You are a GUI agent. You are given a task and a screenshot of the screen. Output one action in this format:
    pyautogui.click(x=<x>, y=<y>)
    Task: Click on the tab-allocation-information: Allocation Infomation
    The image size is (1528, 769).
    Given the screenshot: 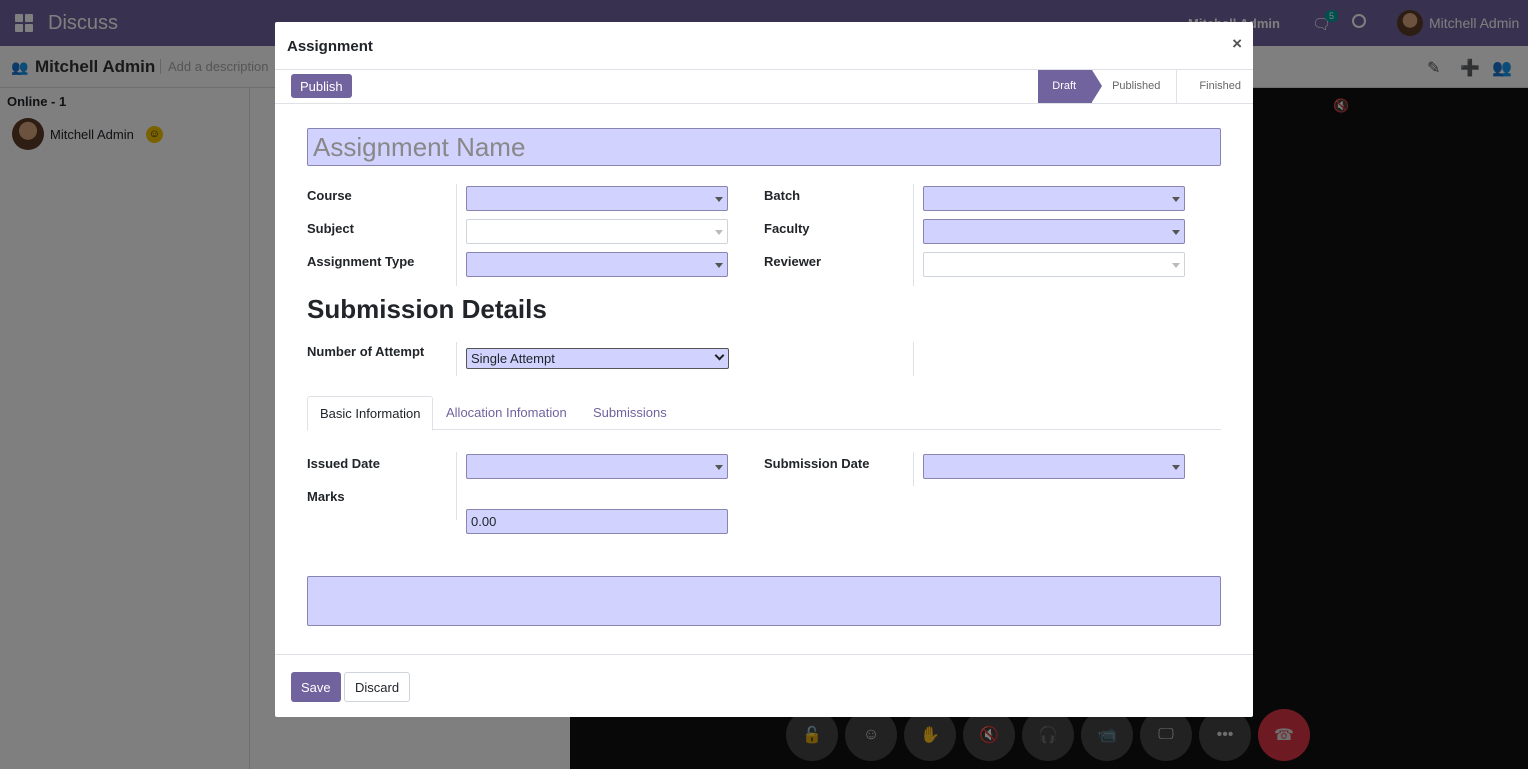 What is the action you would take?
    pyautogui.click(x=506, y=413)
    